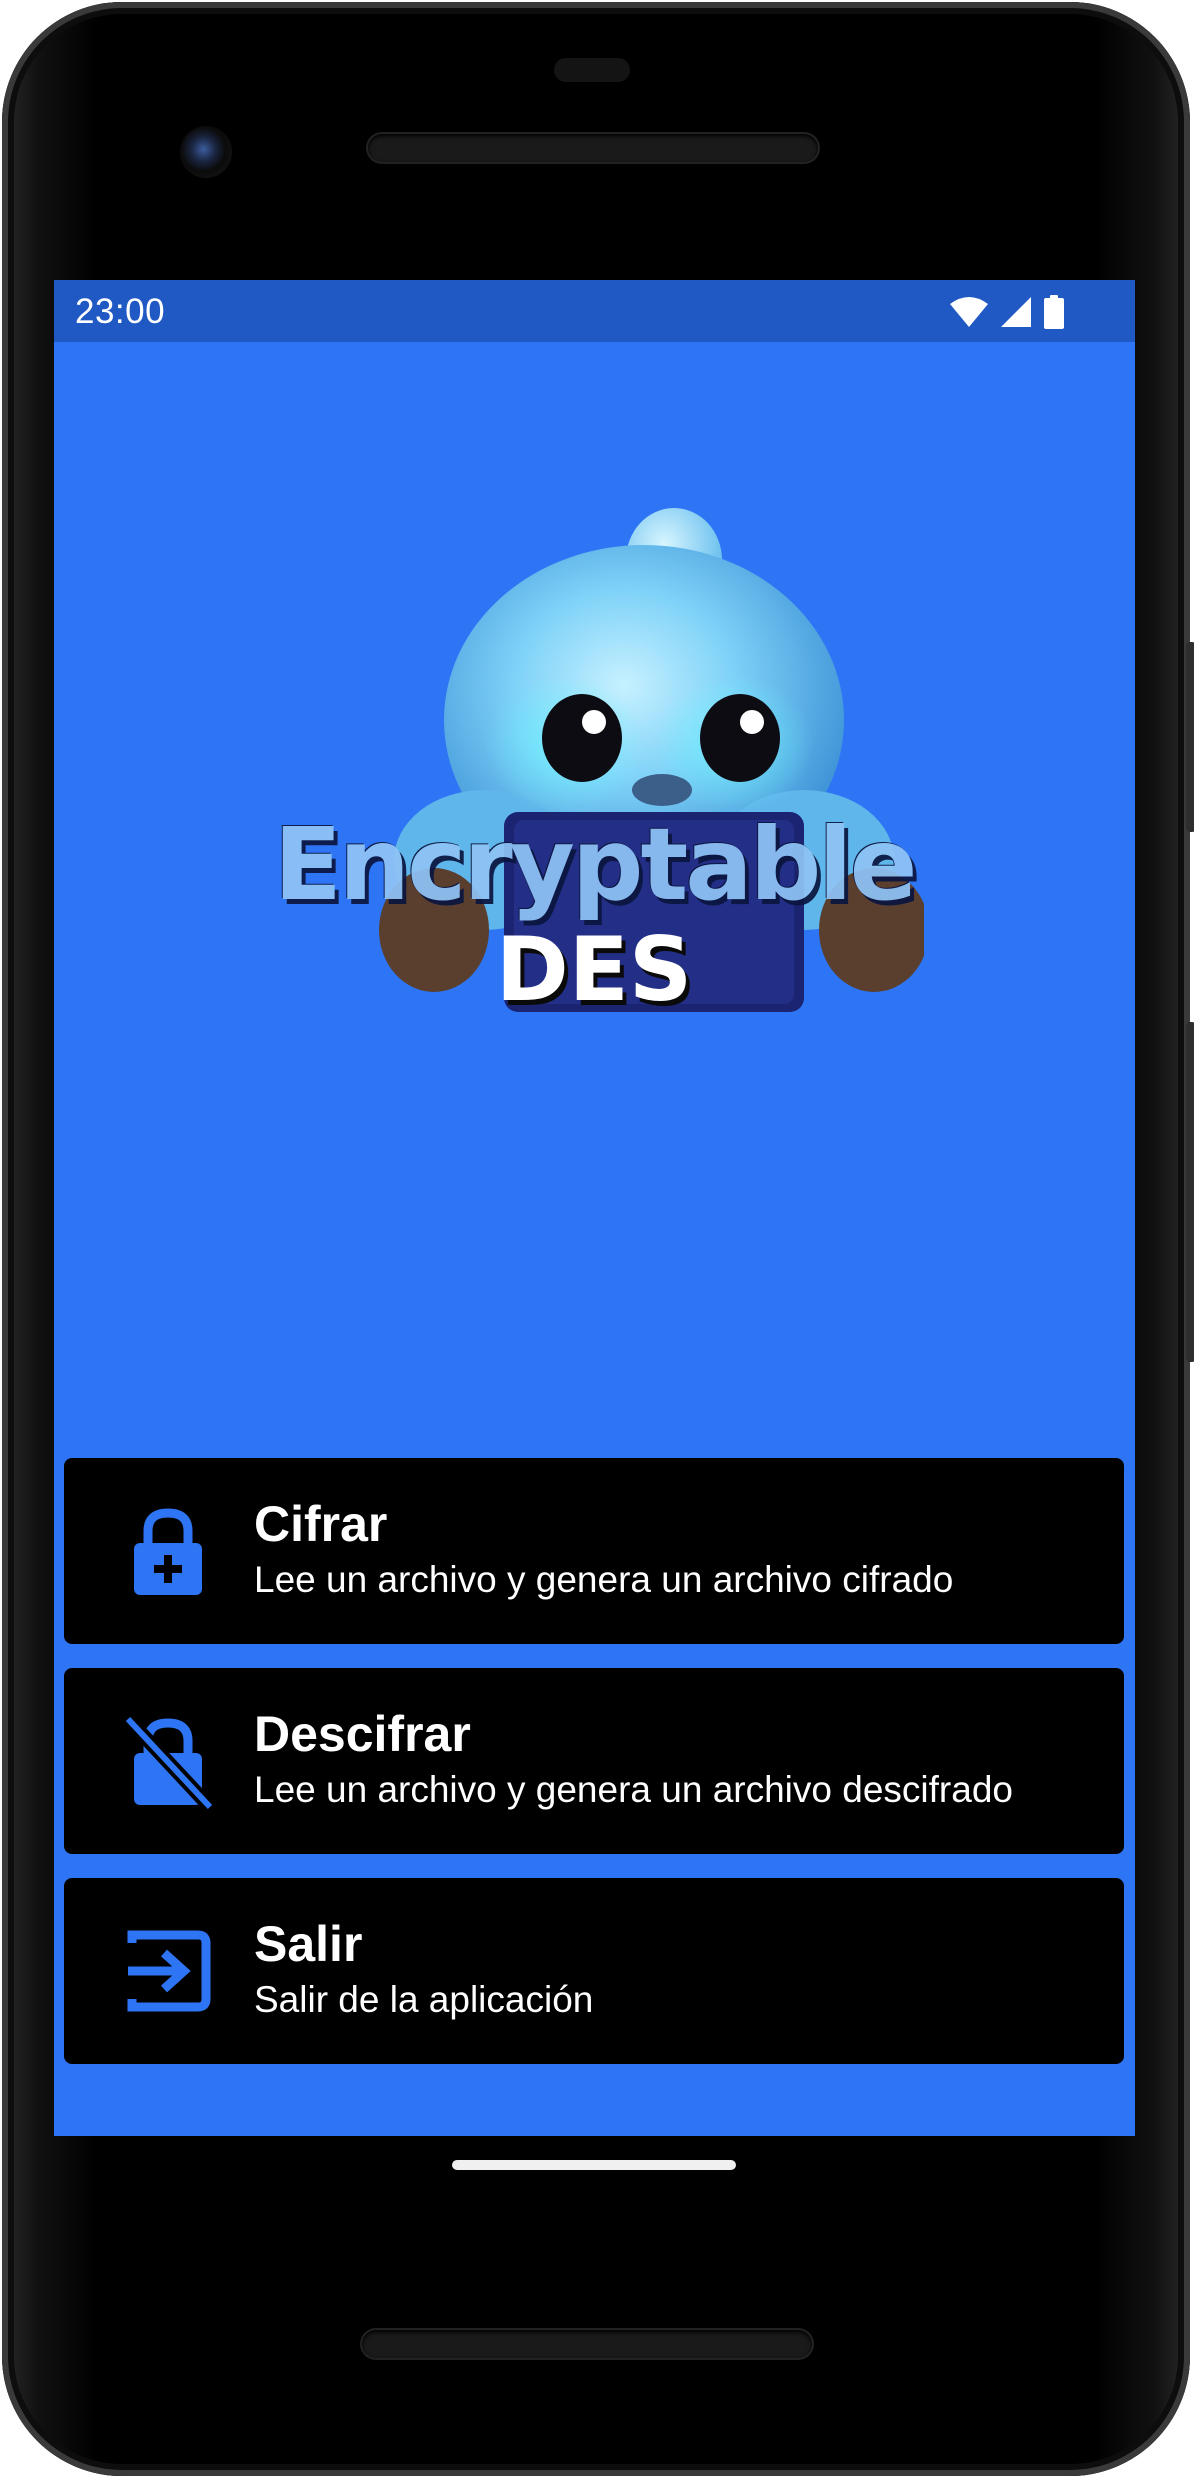  I want to click on app-logo: Encryptable DES, so click(594, 770).